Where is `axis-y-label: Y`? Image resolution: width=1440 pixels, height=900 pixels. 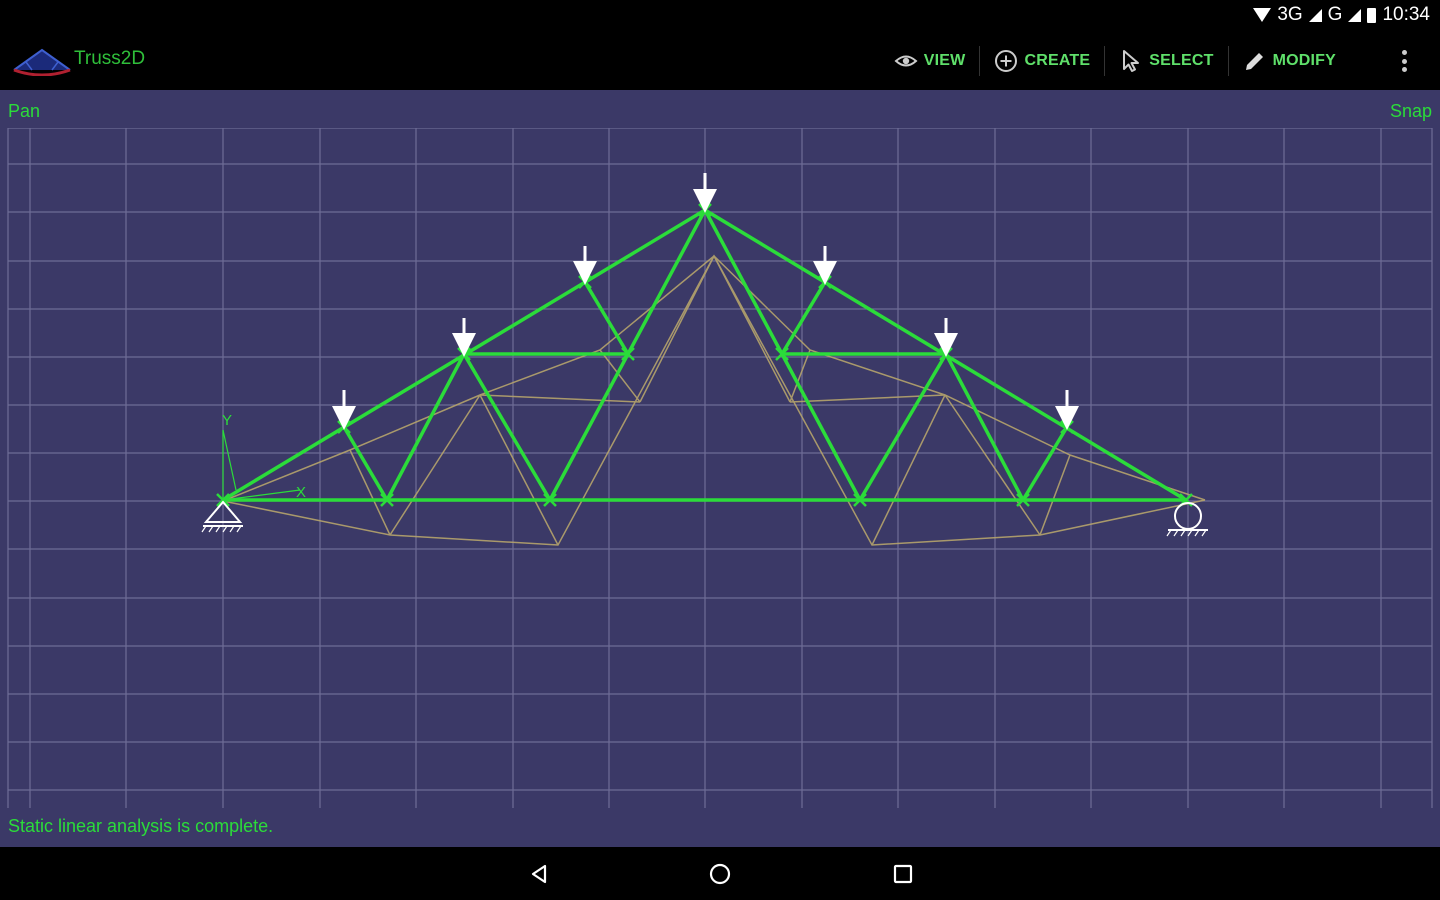
axis-y-label: Y is located at coordinates (227, 420).